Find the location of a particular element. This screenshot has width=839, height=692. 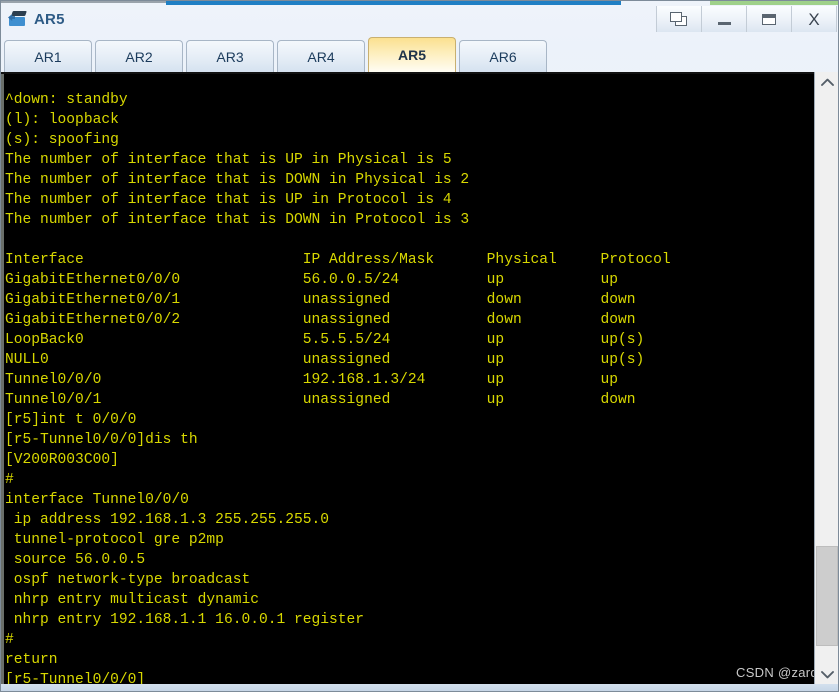

tab-label: AR5 is located at coordinates (411, 55).